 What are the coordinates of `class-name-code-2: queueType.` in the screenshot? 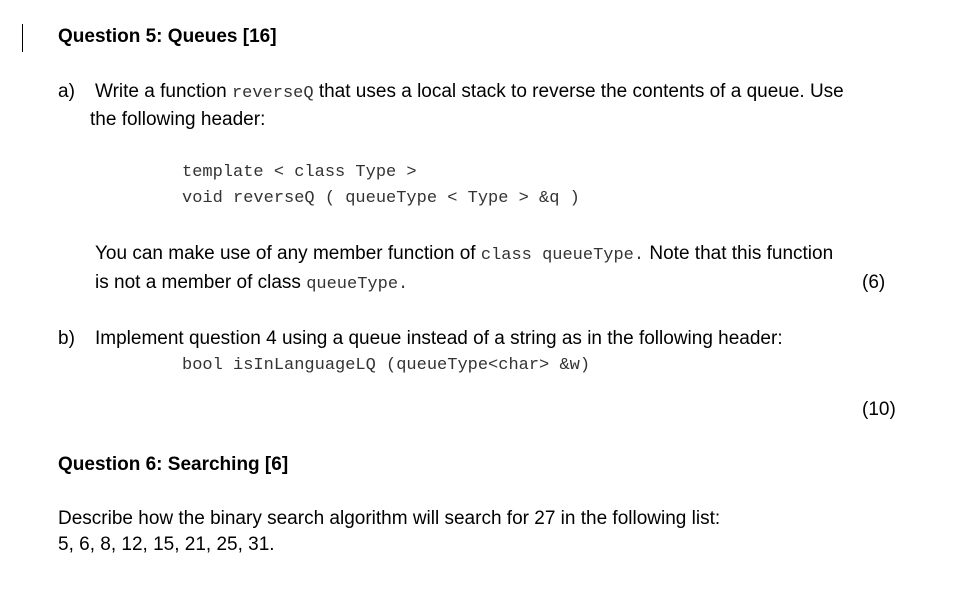 It's located at (357, 284).